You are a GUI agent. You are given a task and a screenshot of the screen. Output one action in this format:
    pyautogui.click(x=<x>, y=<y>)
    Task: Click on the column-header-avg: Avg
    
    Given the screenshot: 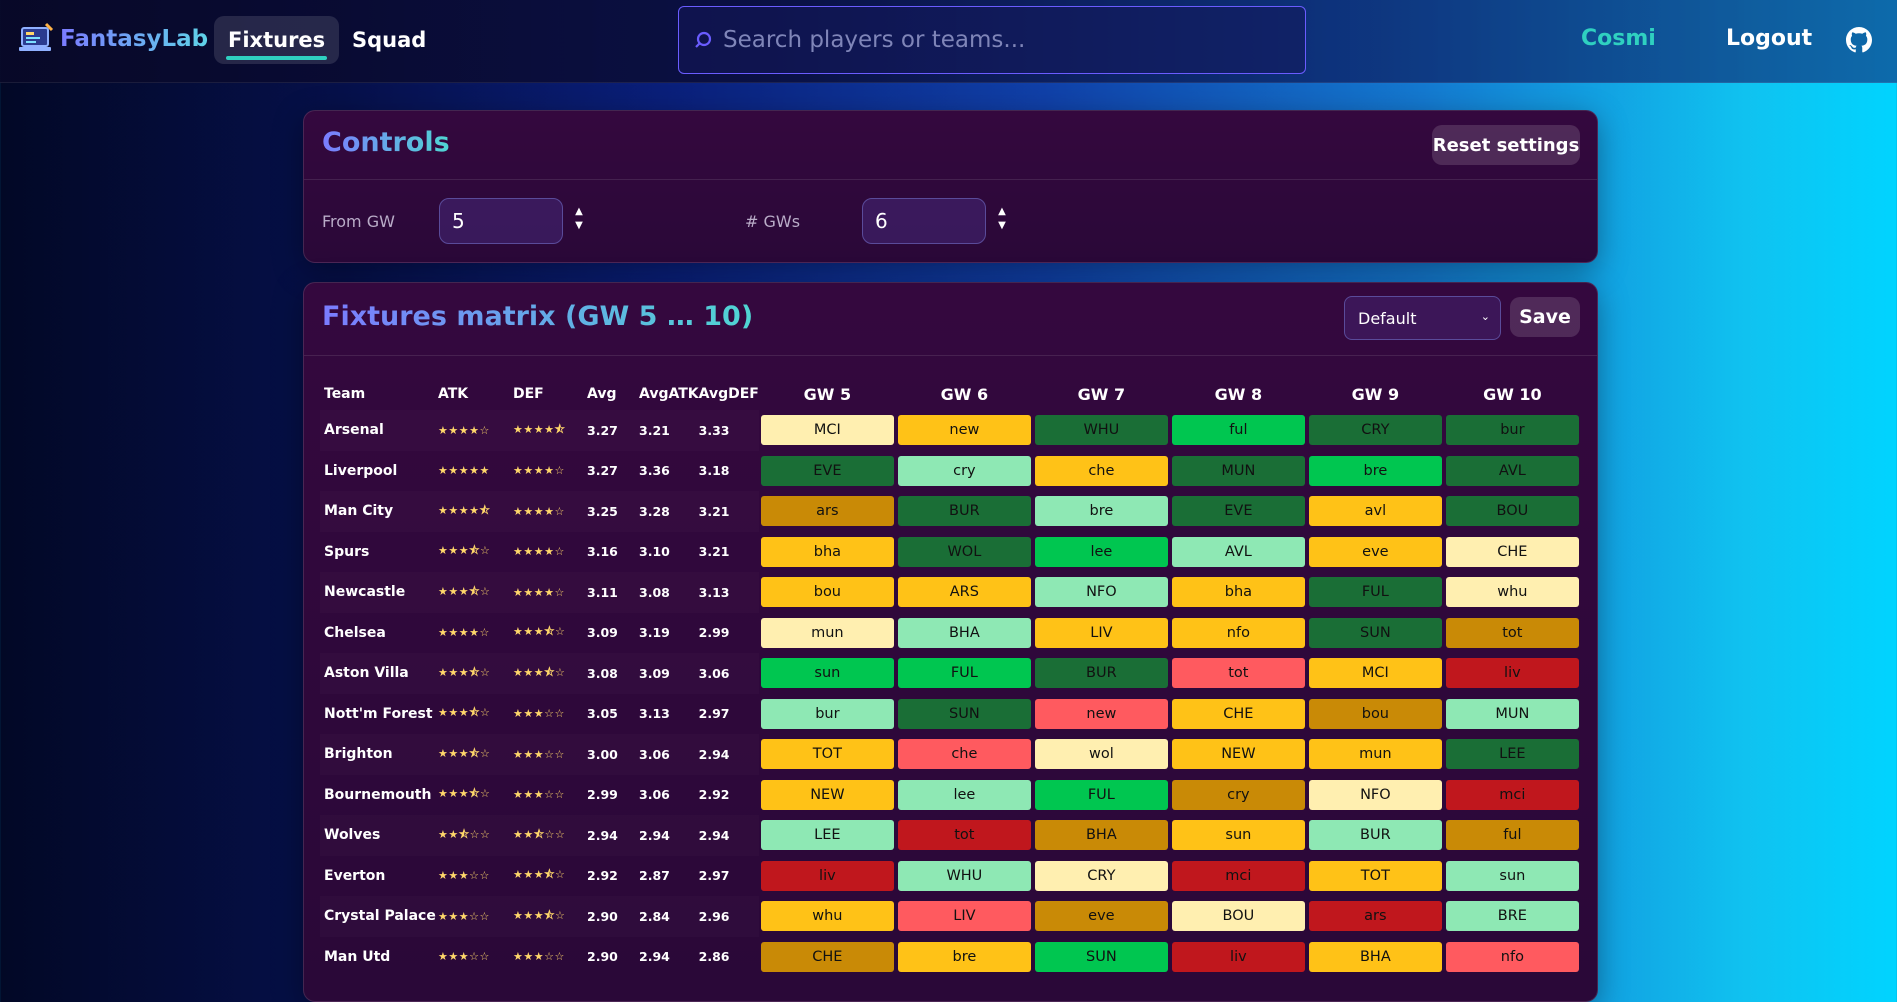 What is the action you would take?
    pyautogui.click(x=613, y=394)
    